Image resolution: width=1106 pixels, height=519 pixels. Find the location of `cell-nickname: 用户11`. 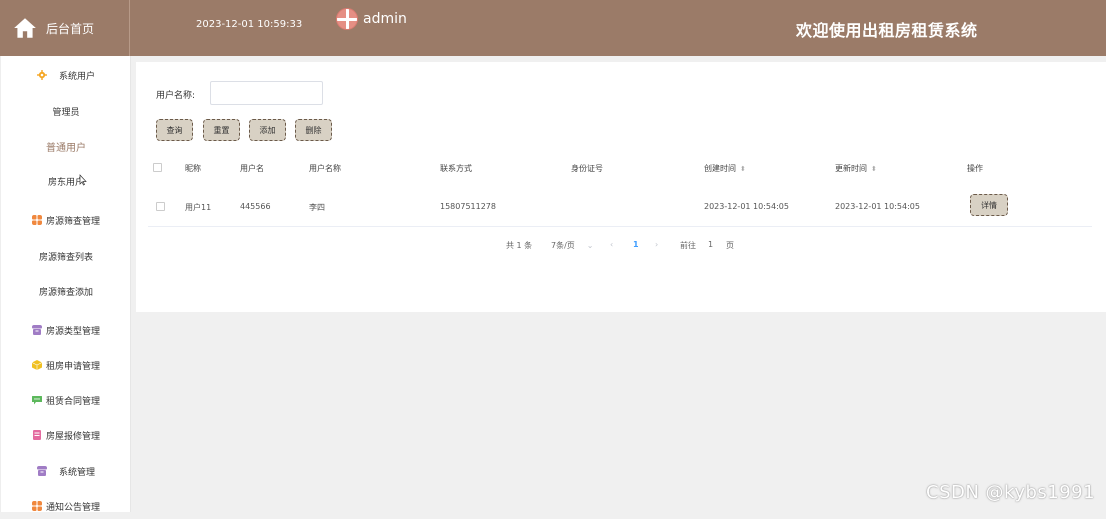

cell-nickname: 用户11 is located at coordinates (198, 207).